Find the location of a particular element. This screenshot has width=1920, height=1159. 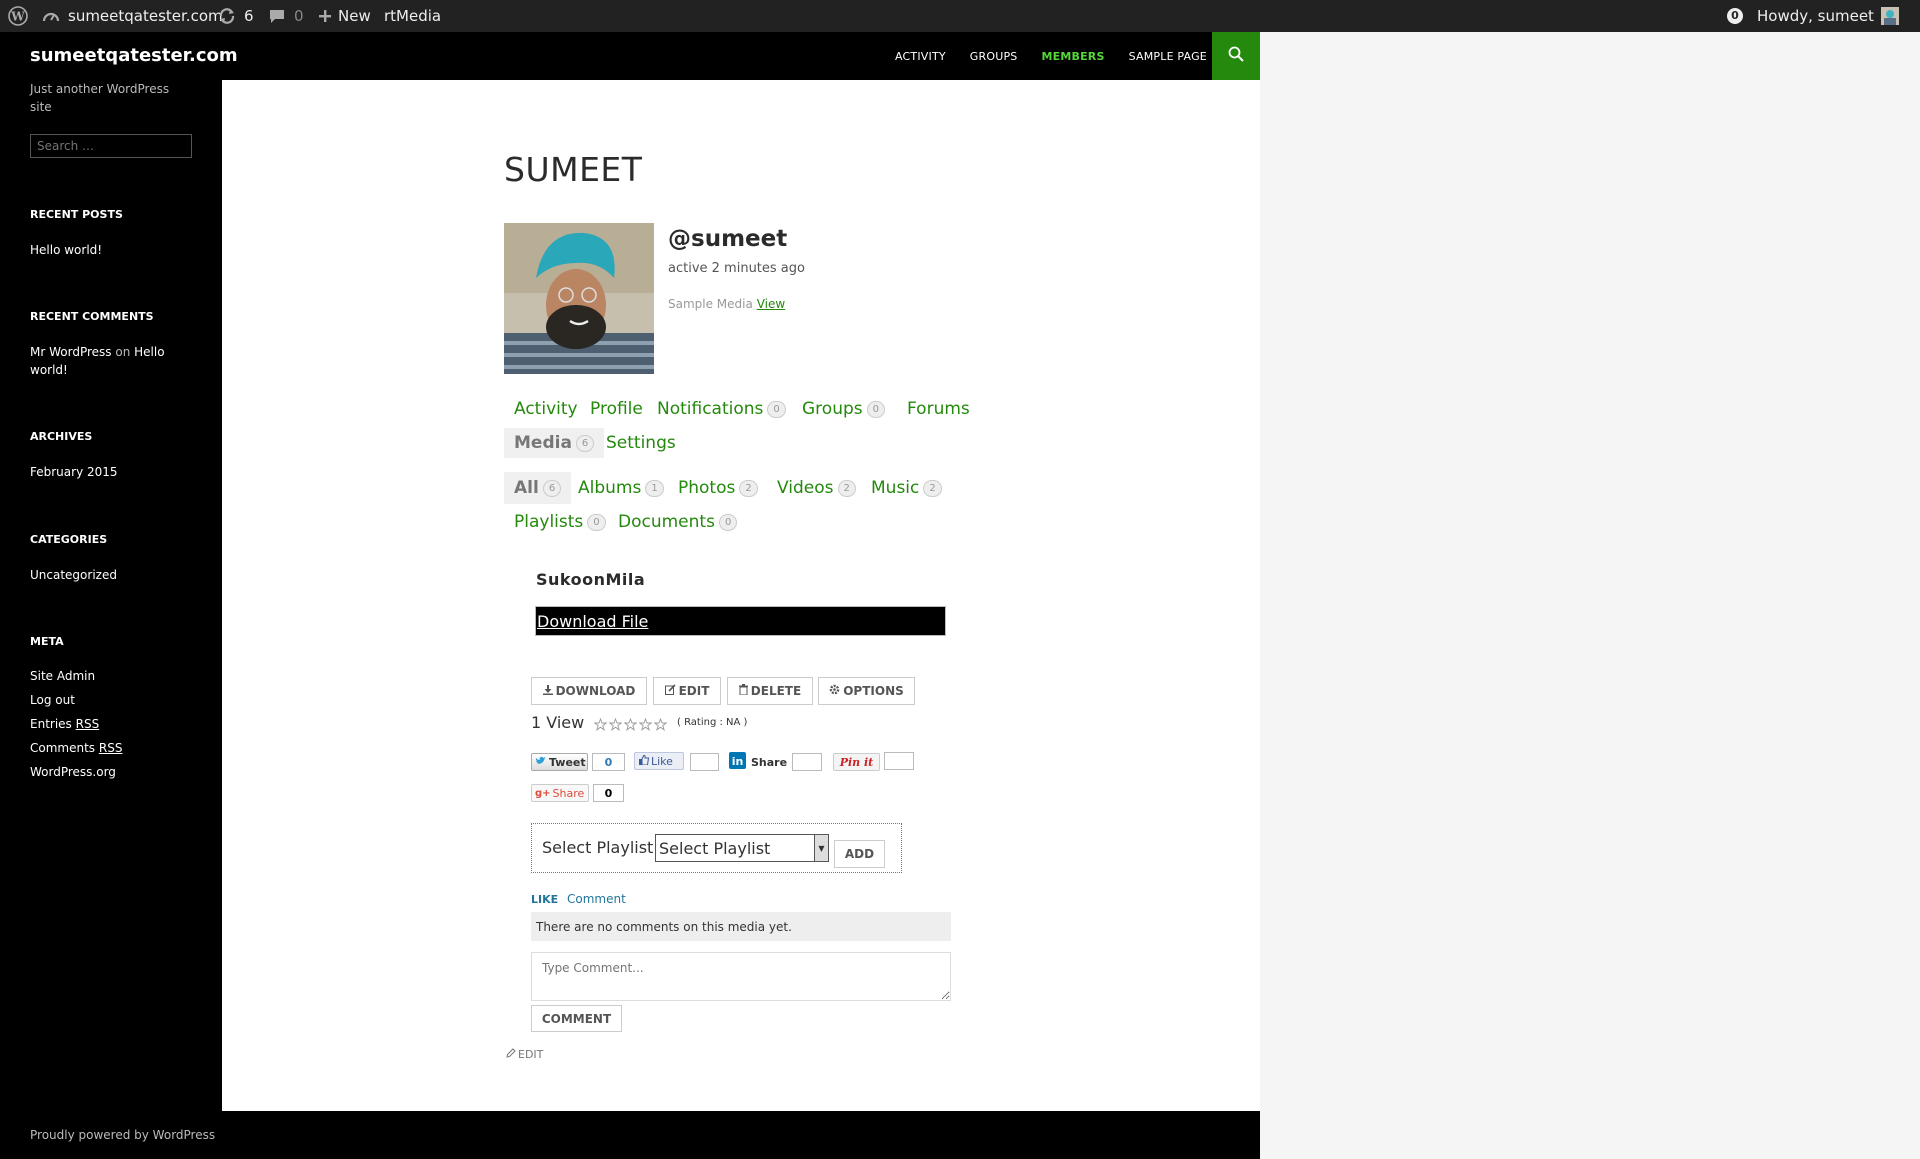

site-name-menu: sumeetqatester.com is located at coordinates (132, 16).